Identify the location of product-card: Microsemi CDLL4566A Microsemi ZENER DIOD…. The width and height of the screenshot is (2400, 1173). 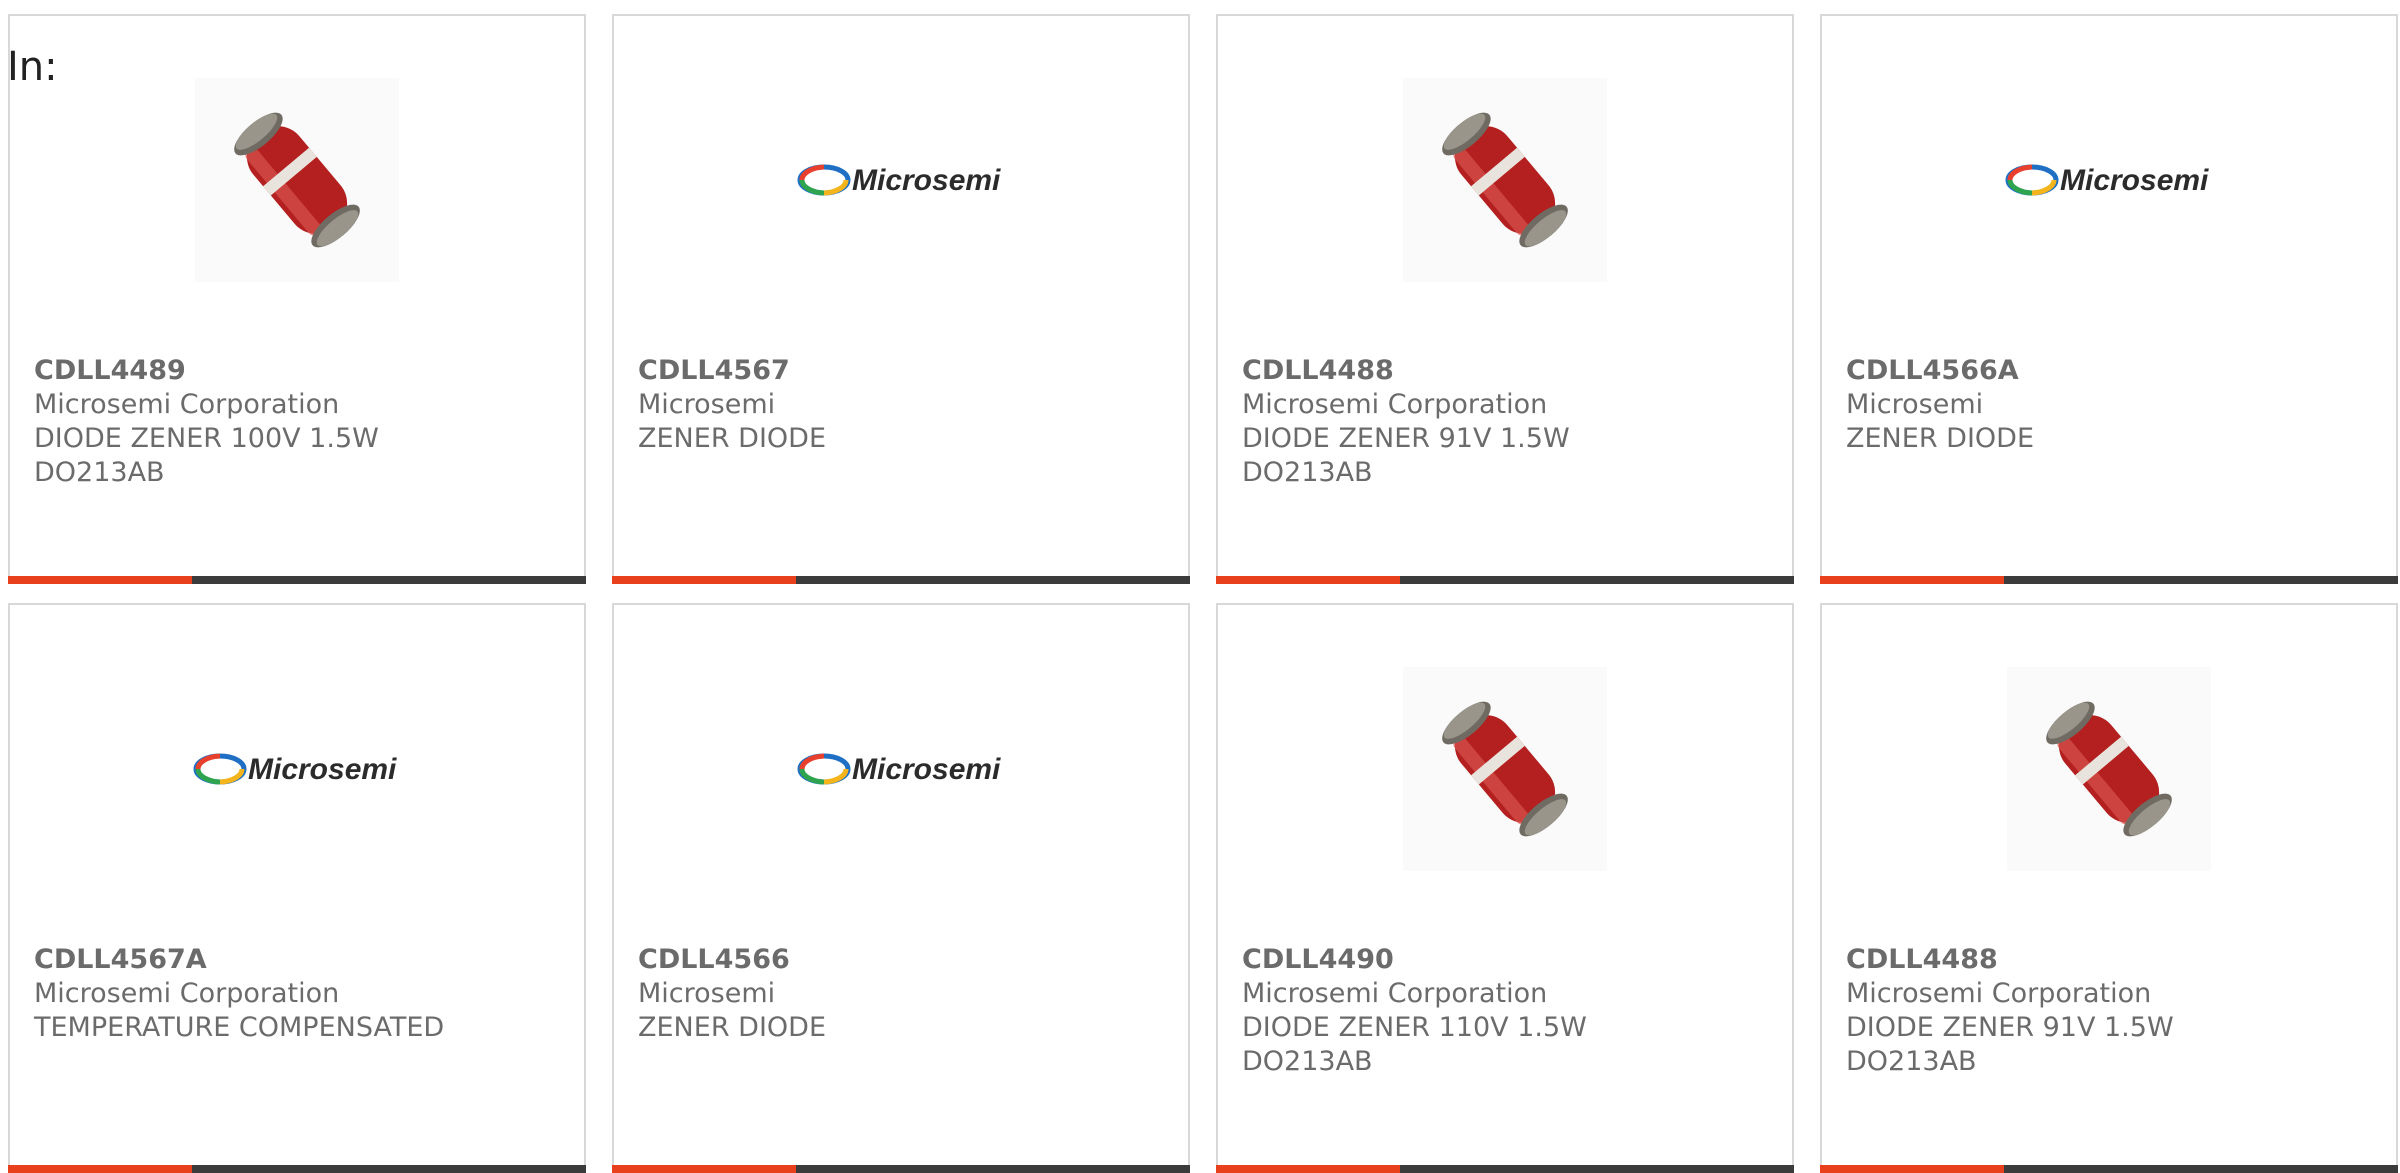
(2109, 299).